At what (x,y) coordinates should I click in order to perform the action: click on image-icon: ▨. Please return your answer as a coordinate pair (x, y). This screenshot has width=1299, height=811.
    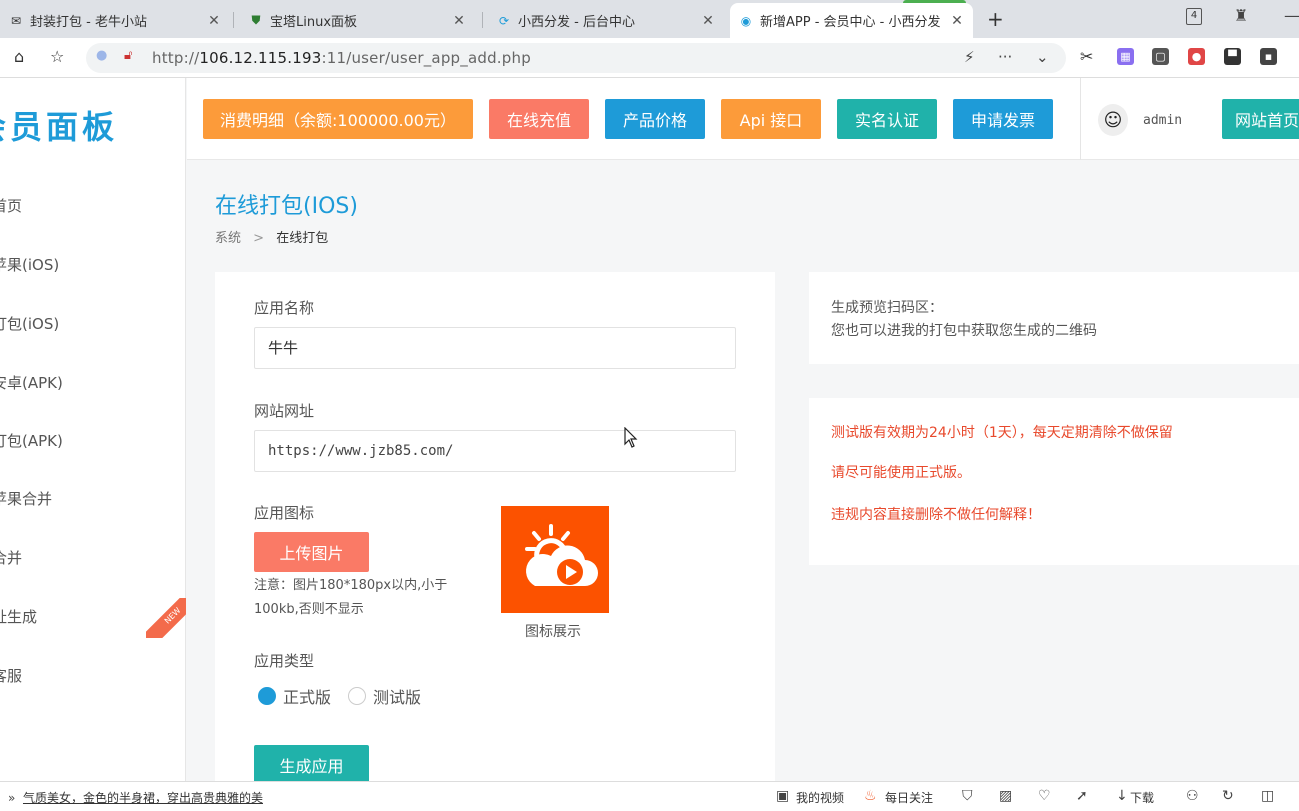
    Looking at the image, I should click on (1005, 796).